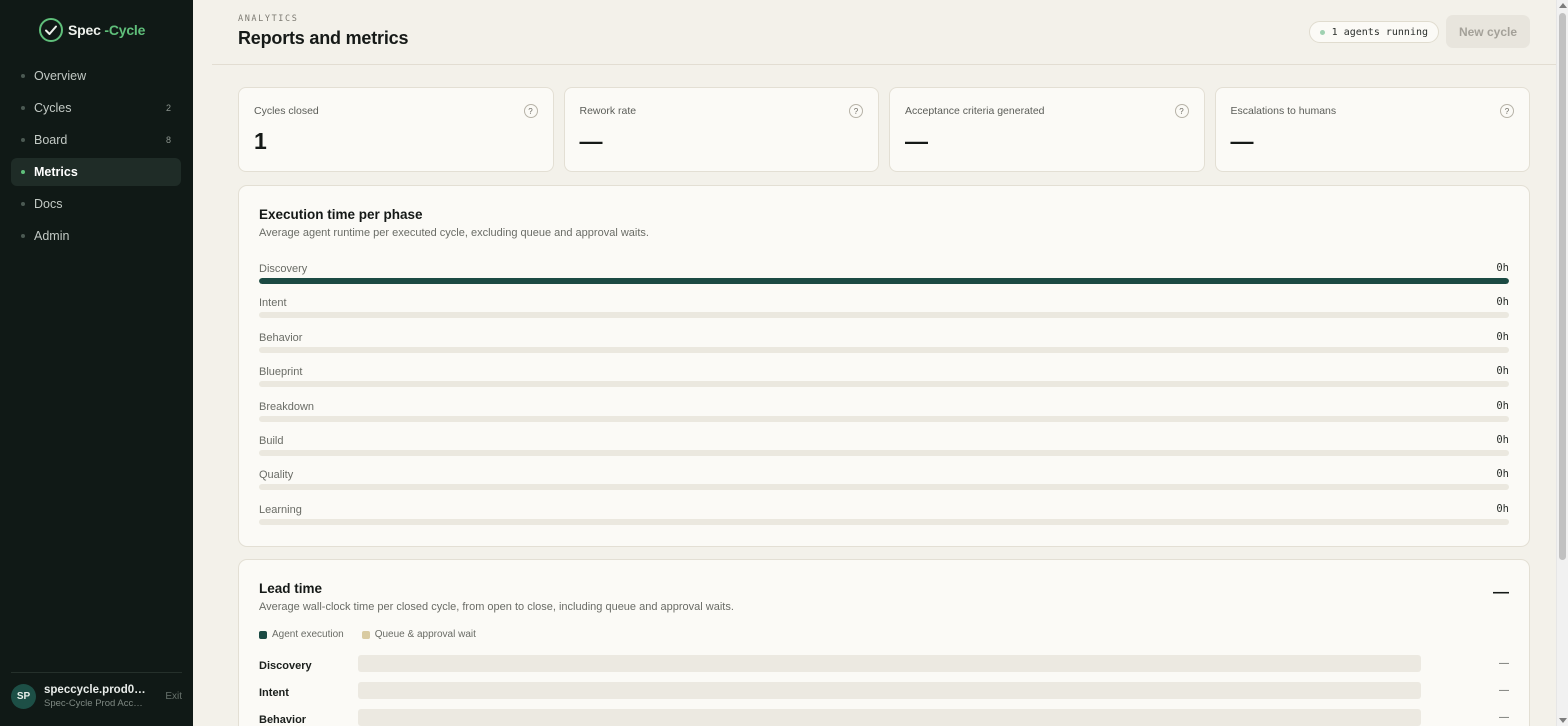 This screenshot has height=726, width=1568. What do you see at coordinates (396, 129) in the screenshot?
I see `kpi-card-cycles-closed: Cycles closed ? 1` at bounding box center [396, 129].